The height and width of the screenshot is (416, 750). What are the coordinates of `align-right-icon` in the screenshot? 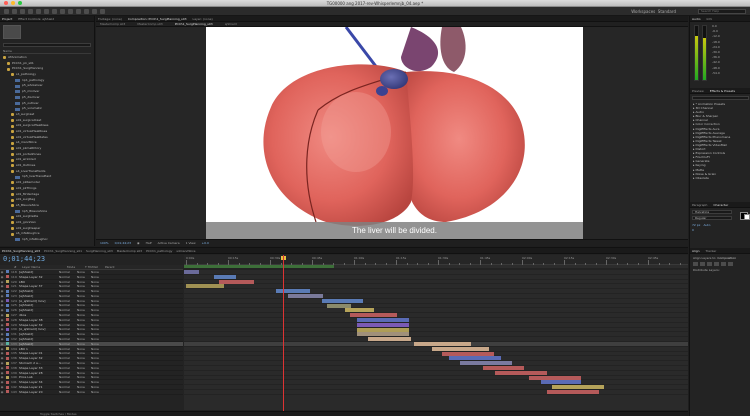 It's located at (709, 264).